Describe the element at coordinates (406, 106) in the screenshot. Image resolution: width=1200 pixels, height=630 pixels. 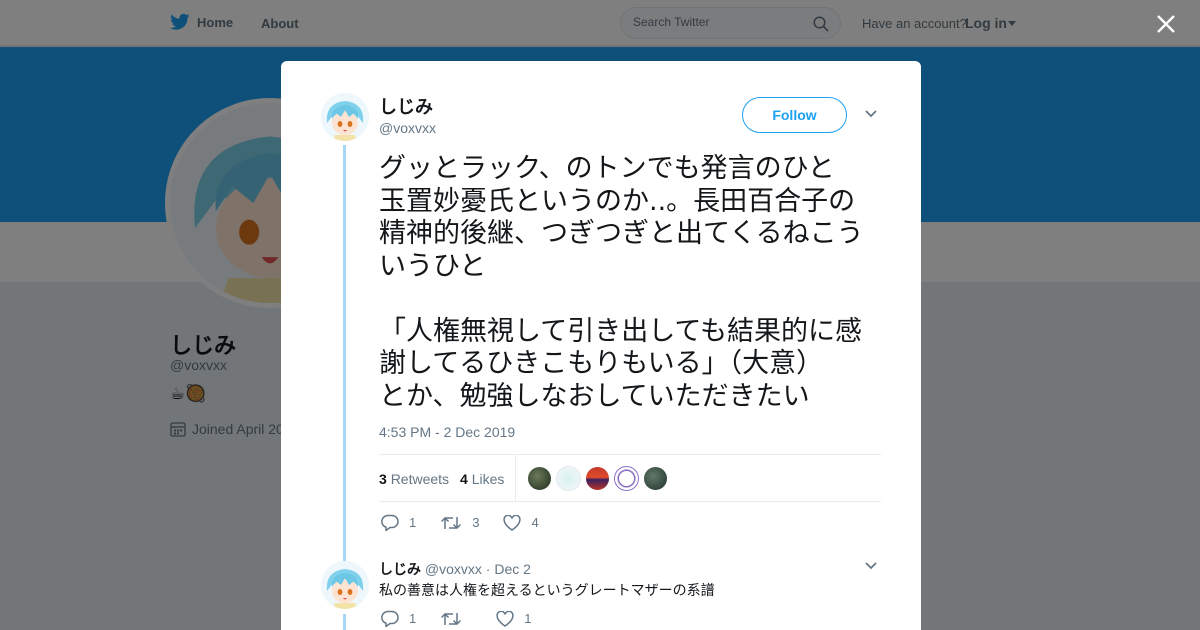
I see `author-name: しじみ` at that location.